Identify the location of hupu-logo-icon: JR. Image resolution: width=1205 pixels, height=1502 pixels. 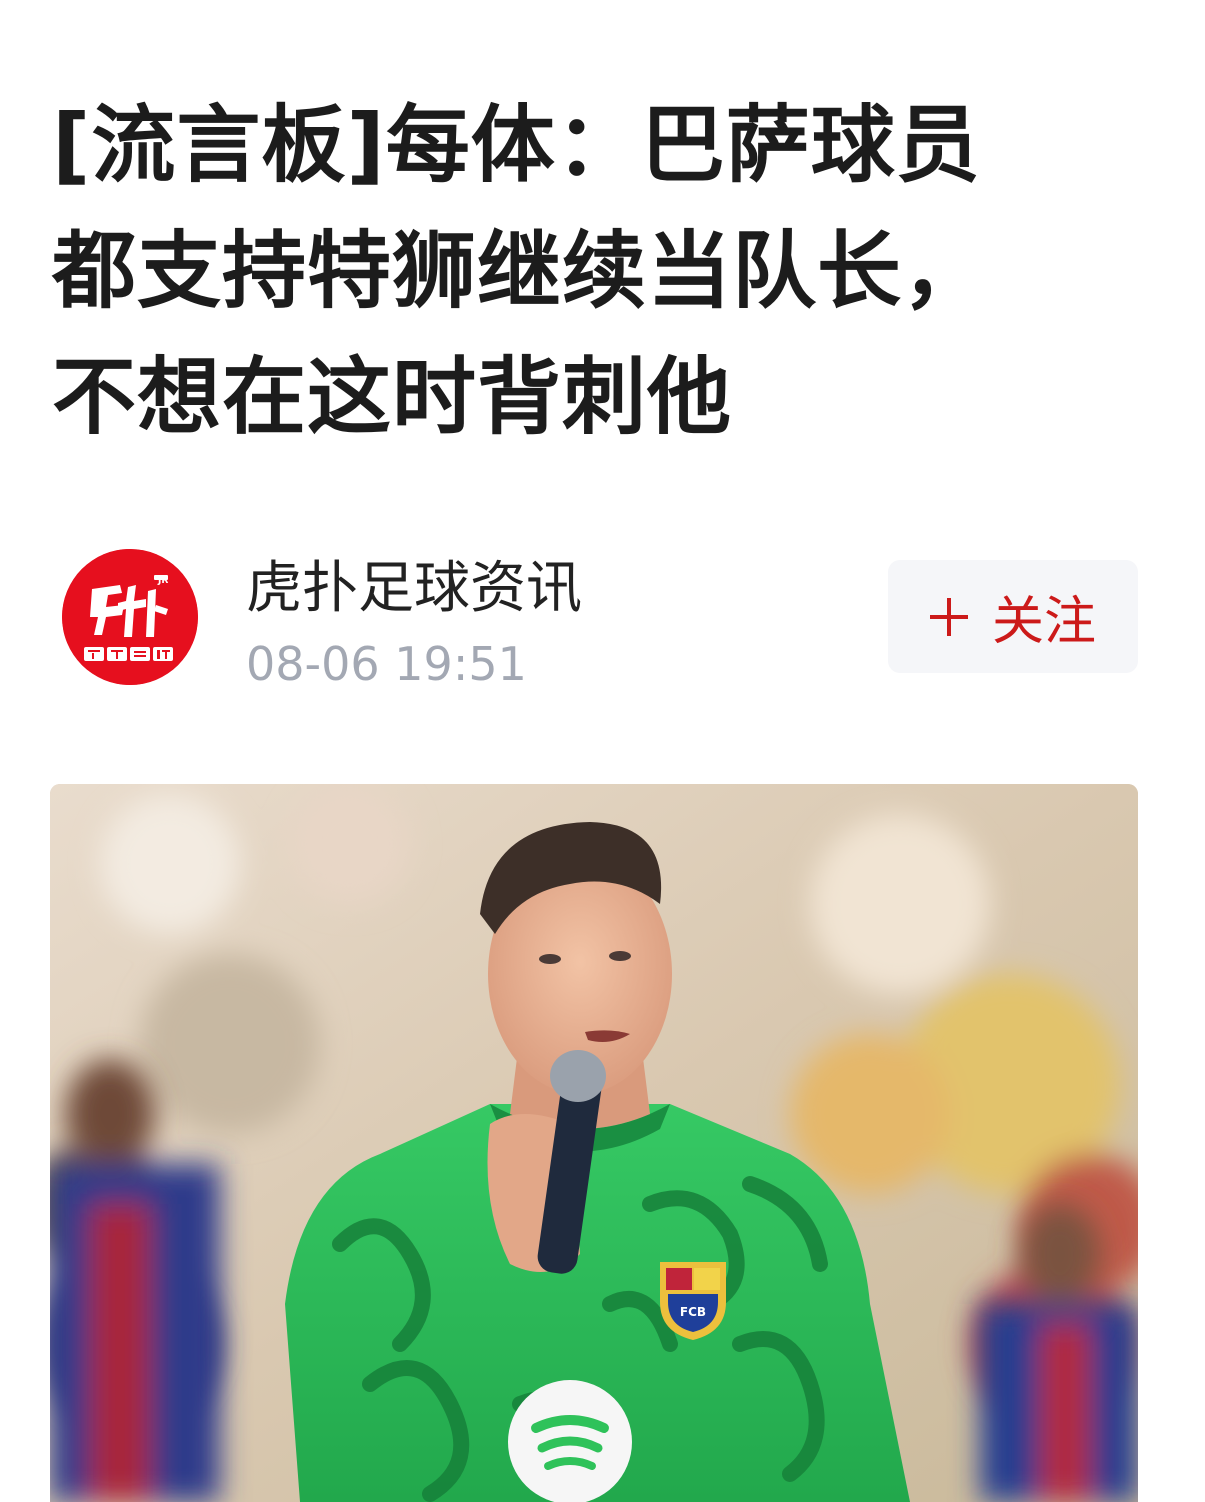
(130, 617).